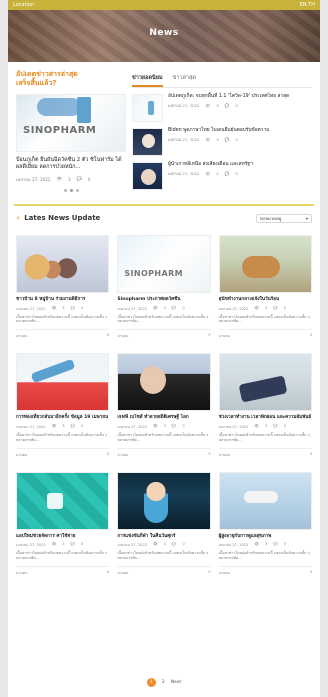  What do you see at coordinates (62, 537) in the screenshot?
I see `news-card-title: แอปใหม่ช่วยจัดการ ค่าใช้จ่าย` at bounding box center [62, 537].